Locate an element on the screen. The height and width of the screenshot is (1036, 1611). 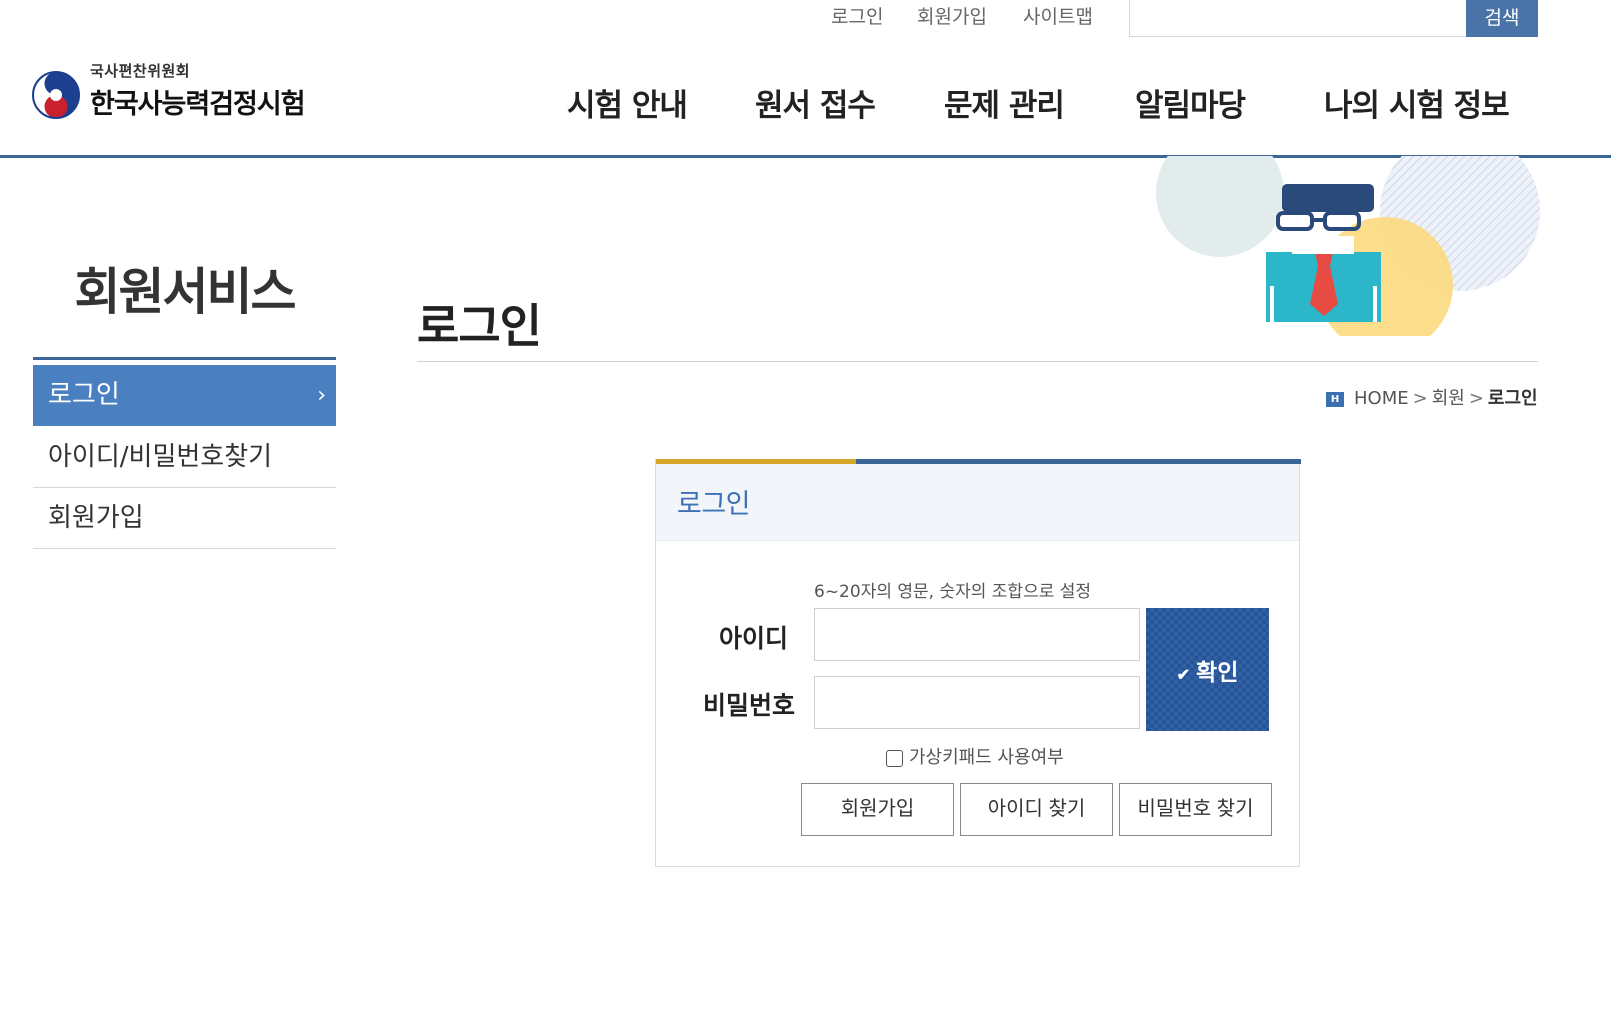
person-illustration-icon is located at coordinates (1348, 246).